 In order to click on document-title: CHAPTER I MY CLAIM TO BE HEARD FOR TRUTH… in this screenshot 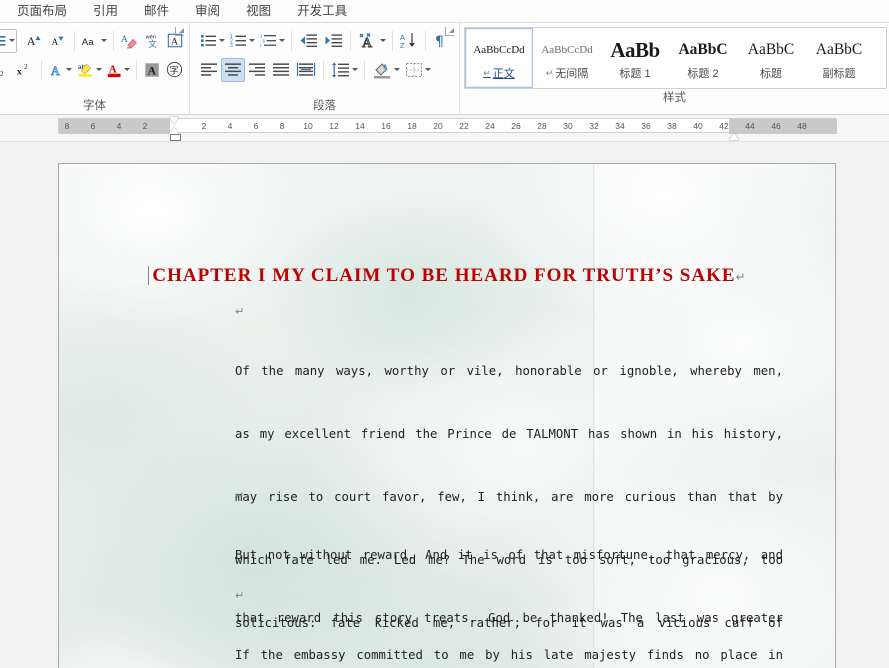, I will do `click(447, 276)`.